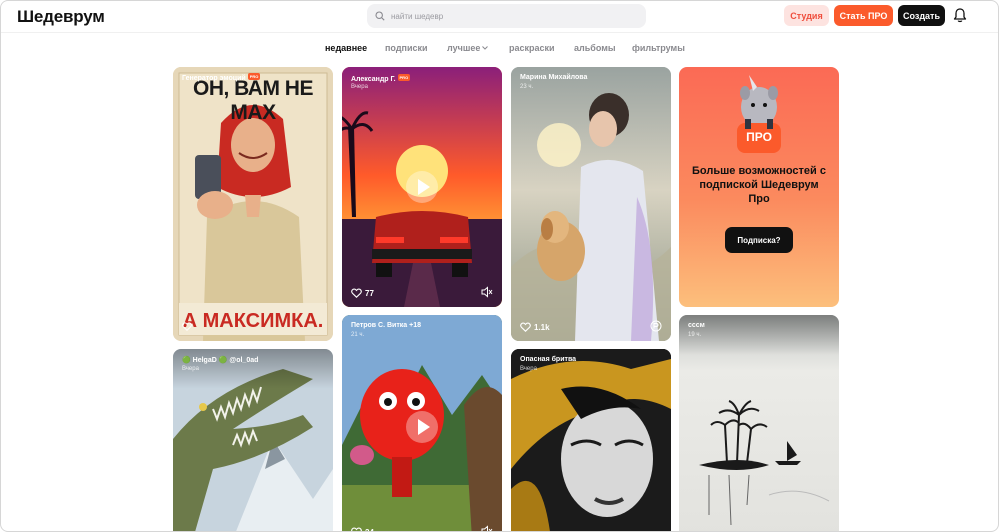  Describe the element at coordinates (485, 48) in the screenshot. I see `chevron-down-icon` at that location.